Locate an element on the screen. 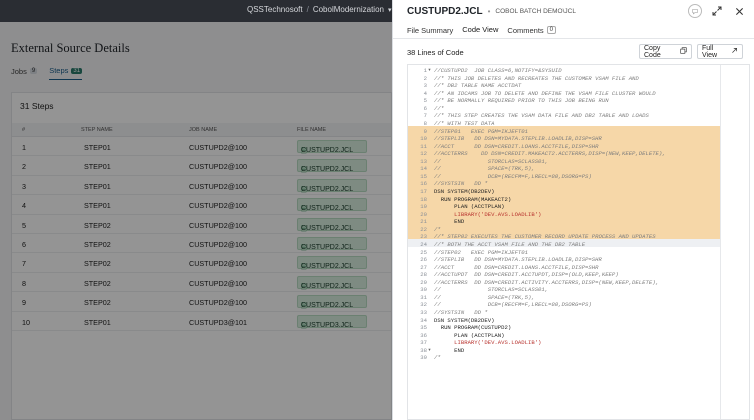 Image resolution: width=754 pixels, height=420 pixels. line-text: //STEP01 EXEC PGM=IKJEFT01 is located at coordinates (481, 131).